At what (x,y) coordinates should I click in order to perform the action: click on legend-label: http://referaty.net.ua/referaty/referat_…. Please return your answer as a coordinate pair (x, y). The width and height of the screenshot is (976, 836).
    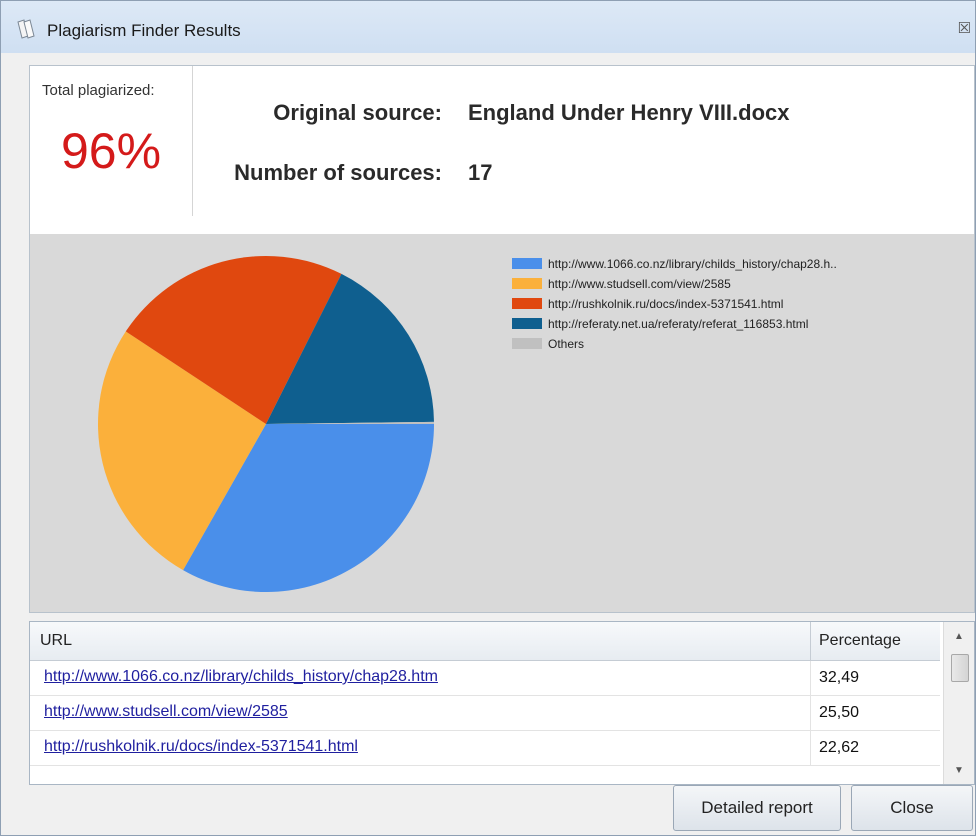
    Looking at the image, I should click on (678, 324).